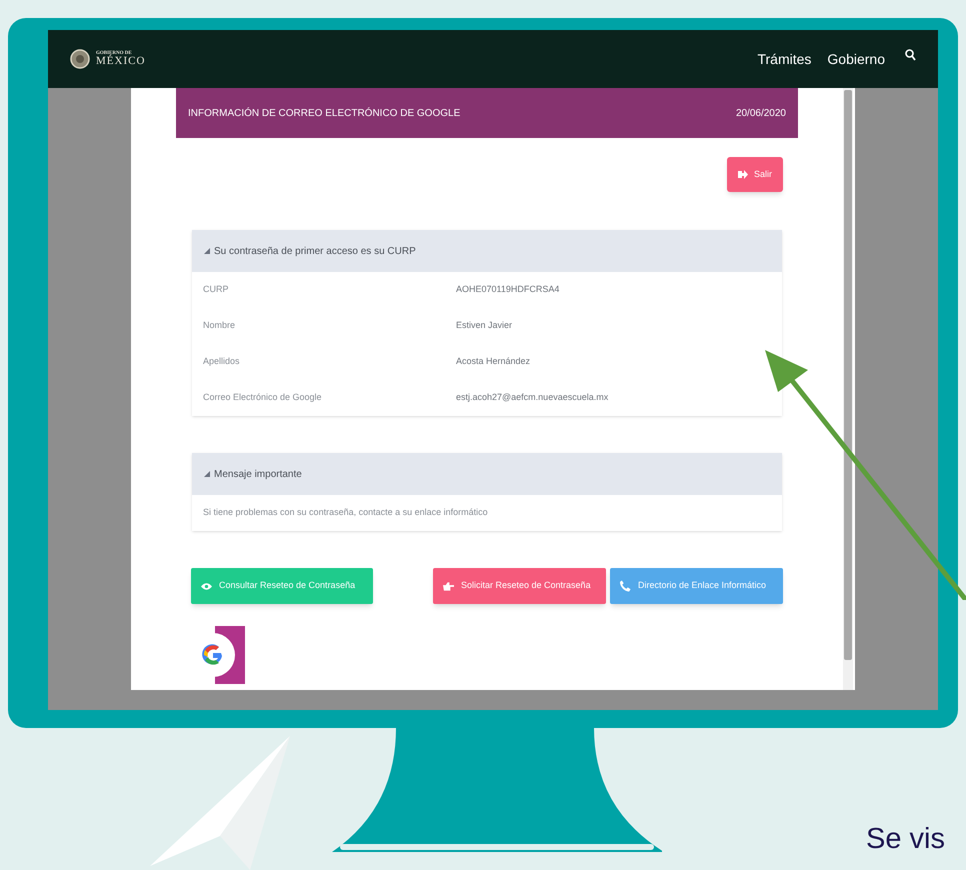 The height and width of the screenshot is (870, 966). Describe the element at coordinates (493, 361) in the screenshot. I see `field-value: Acosta Hernández` at that location.